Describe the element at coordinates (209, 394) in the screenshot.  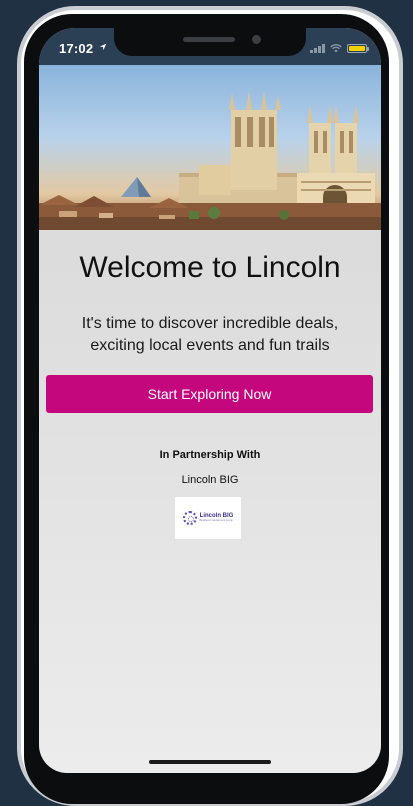
I see `start-exploring-button: Start Exploring Now` at that location.